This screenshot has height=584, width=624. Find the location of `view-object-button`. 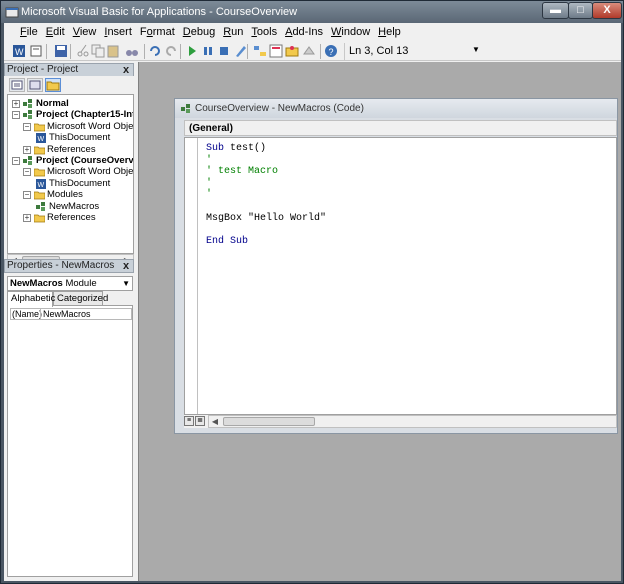

view-object-button is located at coordinates (35, 85).